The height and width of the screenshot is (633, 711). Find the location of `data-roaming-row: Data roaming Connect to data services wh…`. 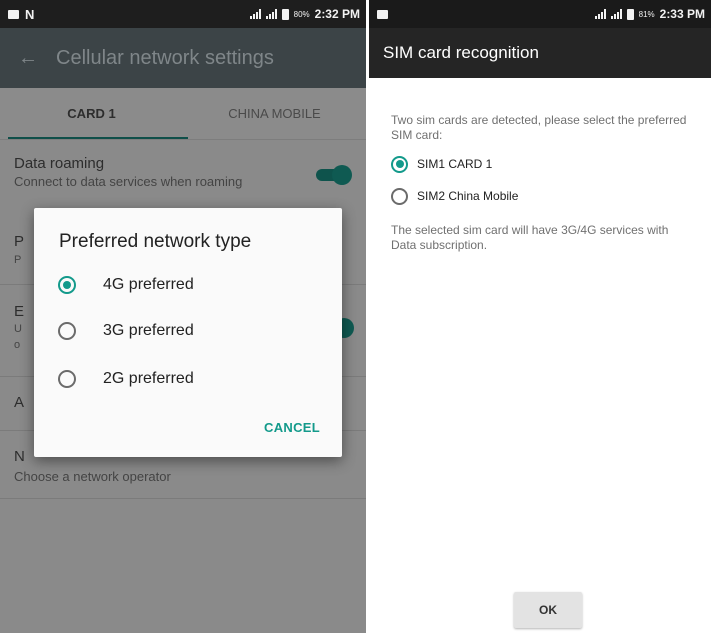

data-roaming-row: Data roaming Connect to data services wh… is located at coordinates (183, 180).